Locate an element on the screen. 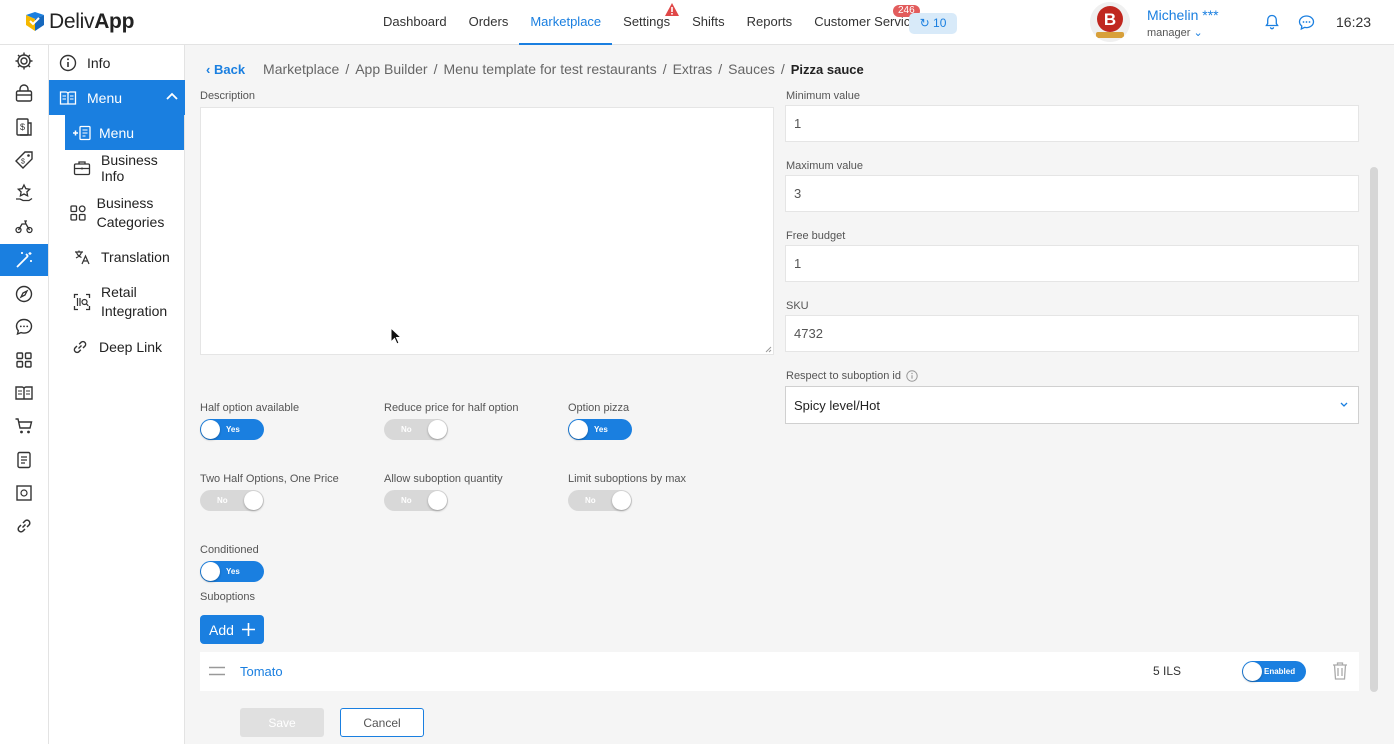  trash-icon is located at coordinates (1340, 670).